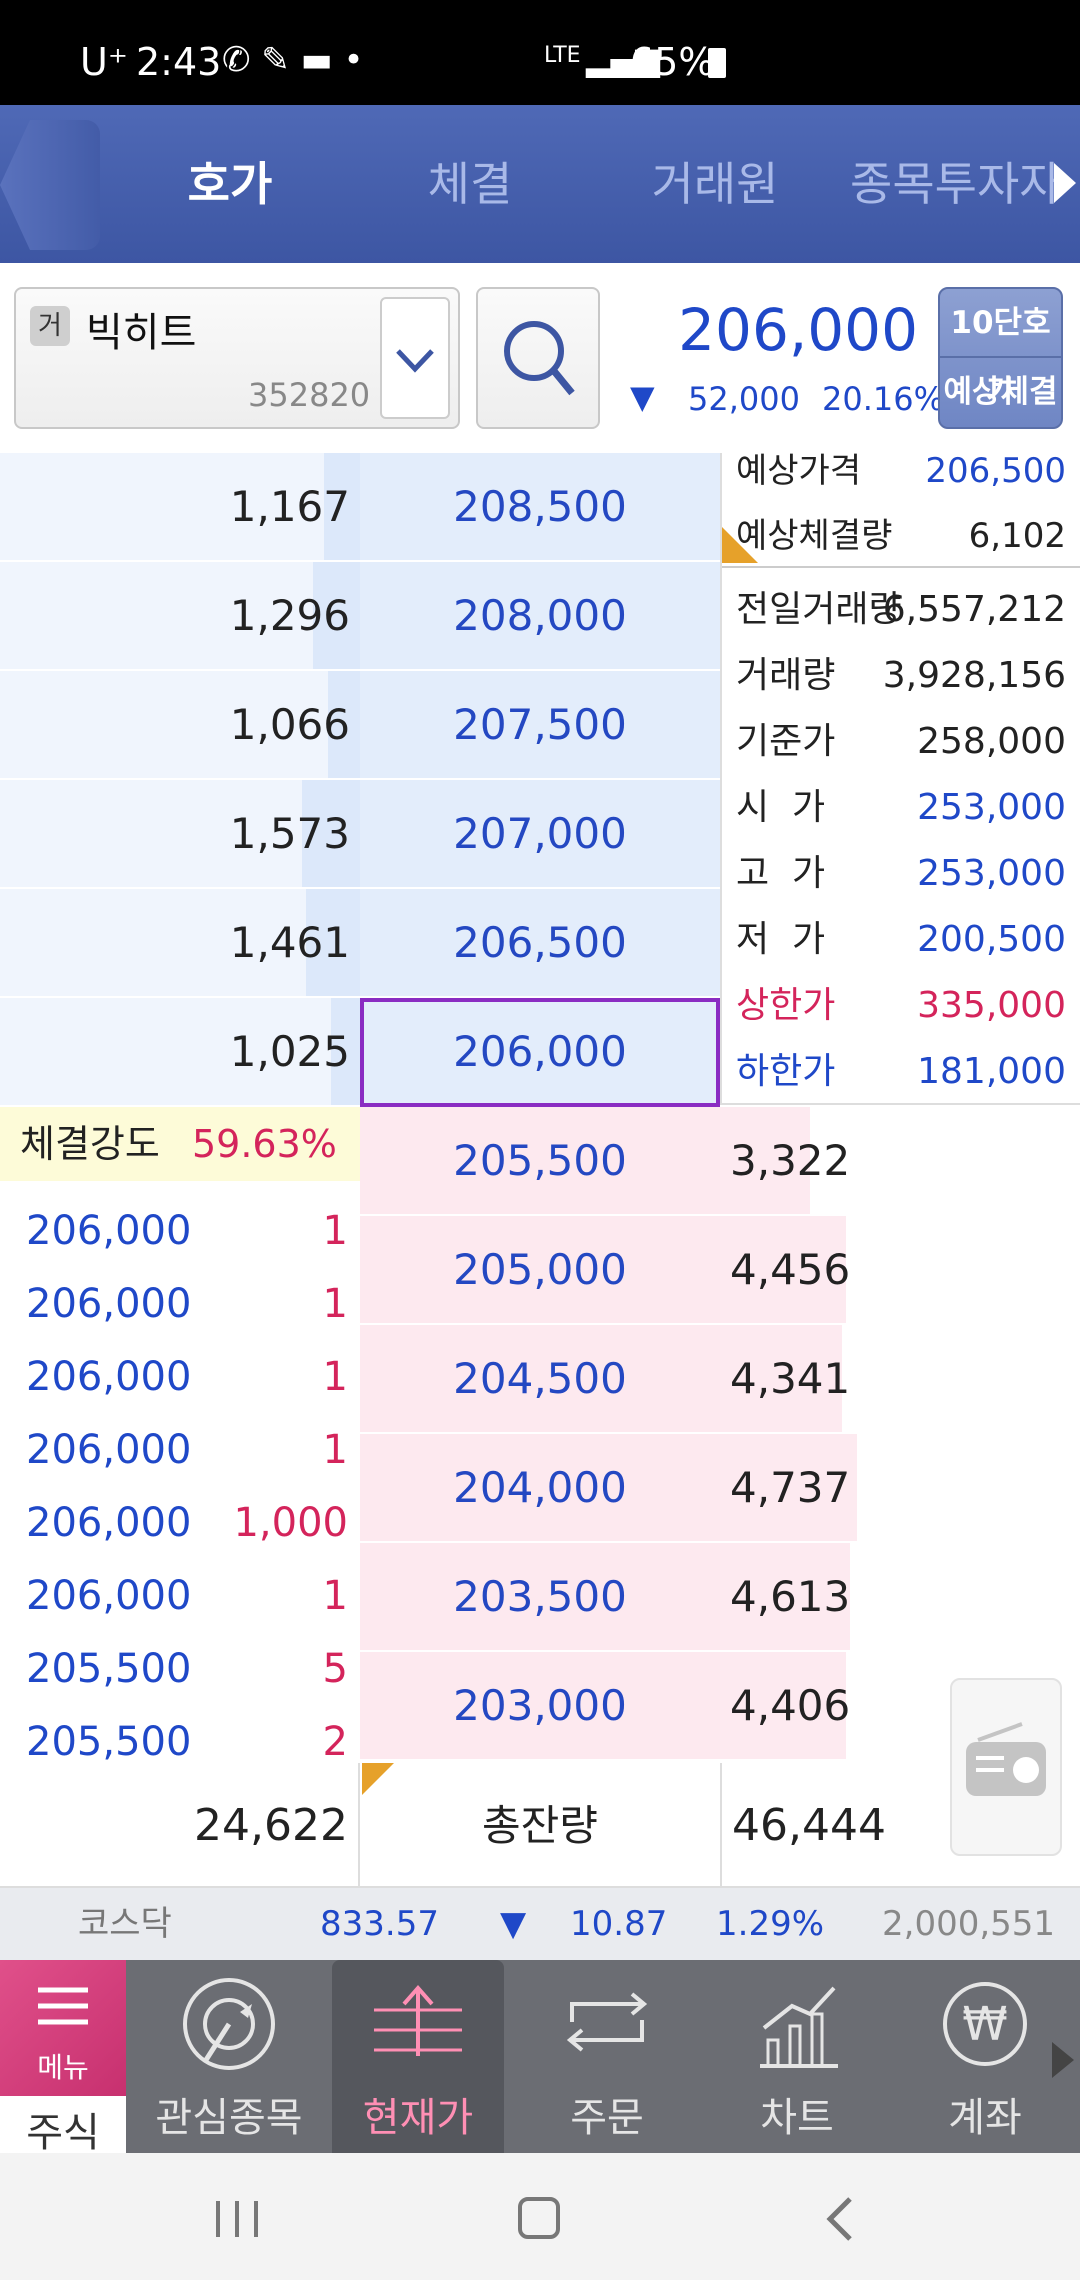  What do you see at coordinates (786, 675) in the screenshot?
I see `info-label: 거래량` at bounding box center [786, 675].